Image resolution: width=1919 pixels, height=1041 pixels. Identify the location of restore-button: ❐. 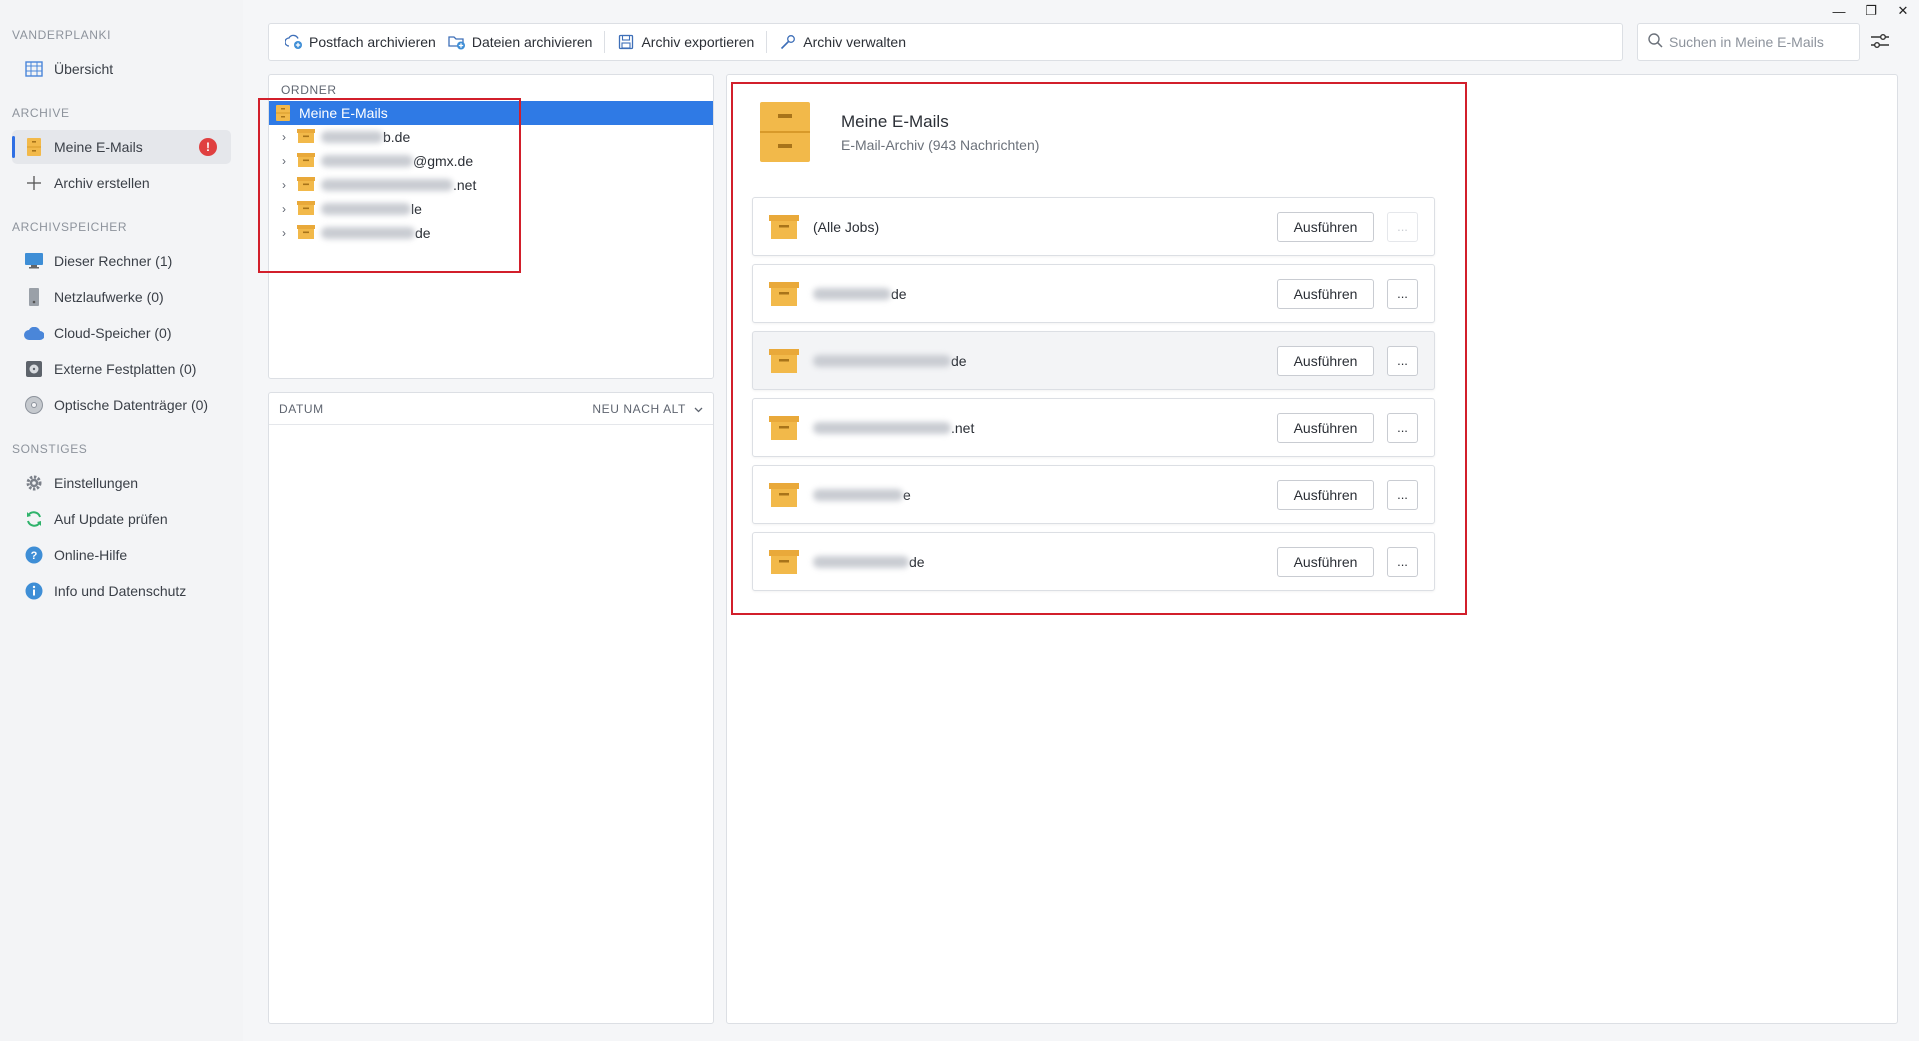
(1871, 11).